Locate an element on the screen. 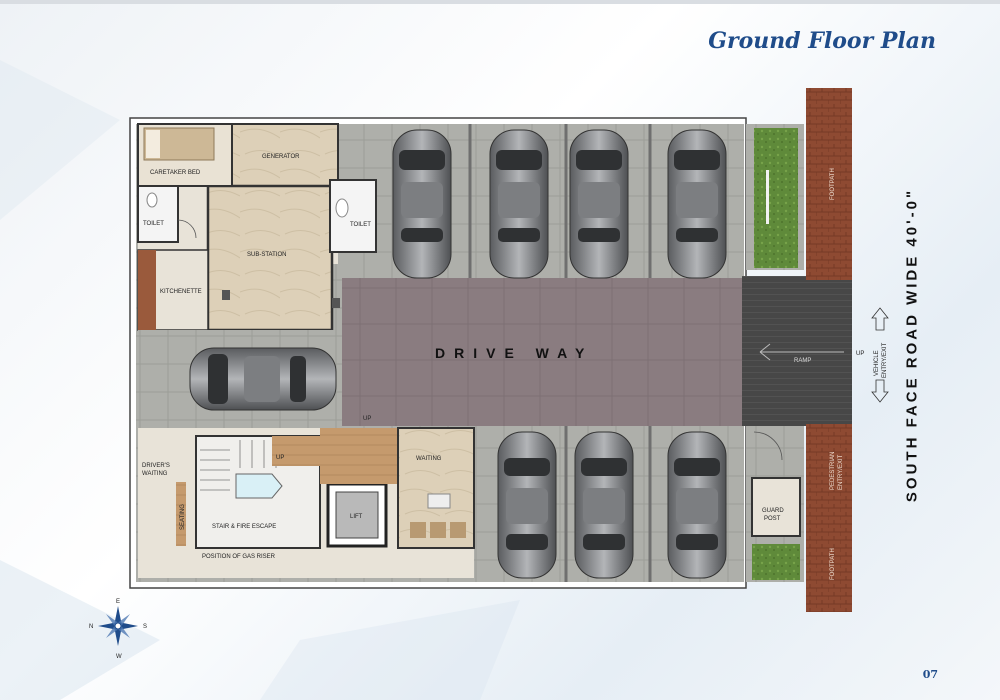  seating-label: SEATING is located at coordinates (183, 517).